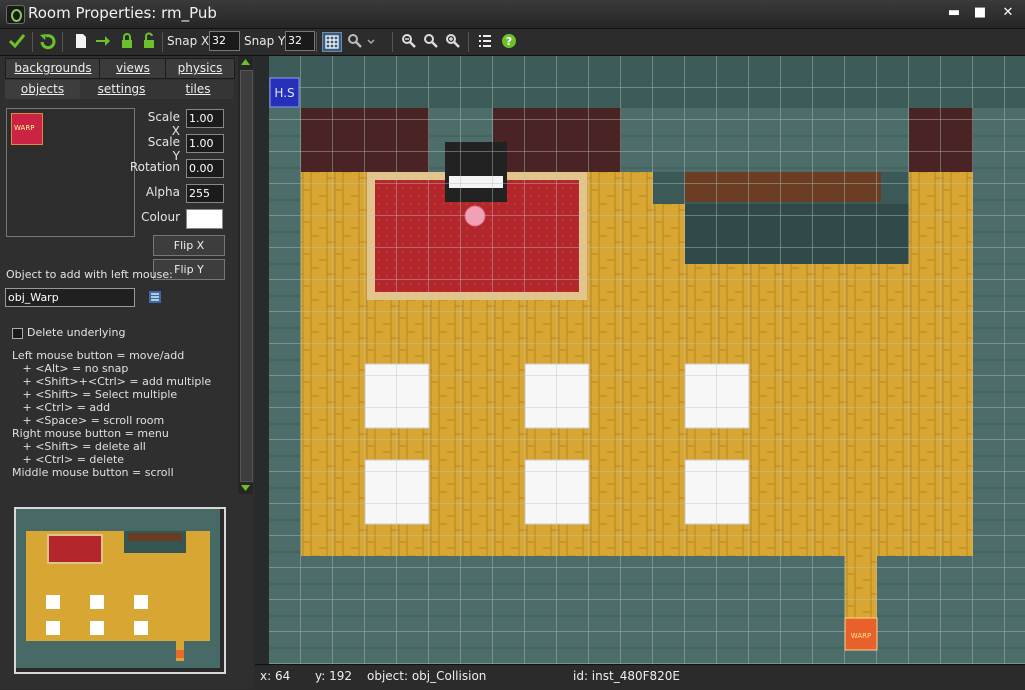 The image size is (1025, 690). Describe the element at coordinates (300, 41) in the screenshot. I see `snap-y-input: 32` at that location.